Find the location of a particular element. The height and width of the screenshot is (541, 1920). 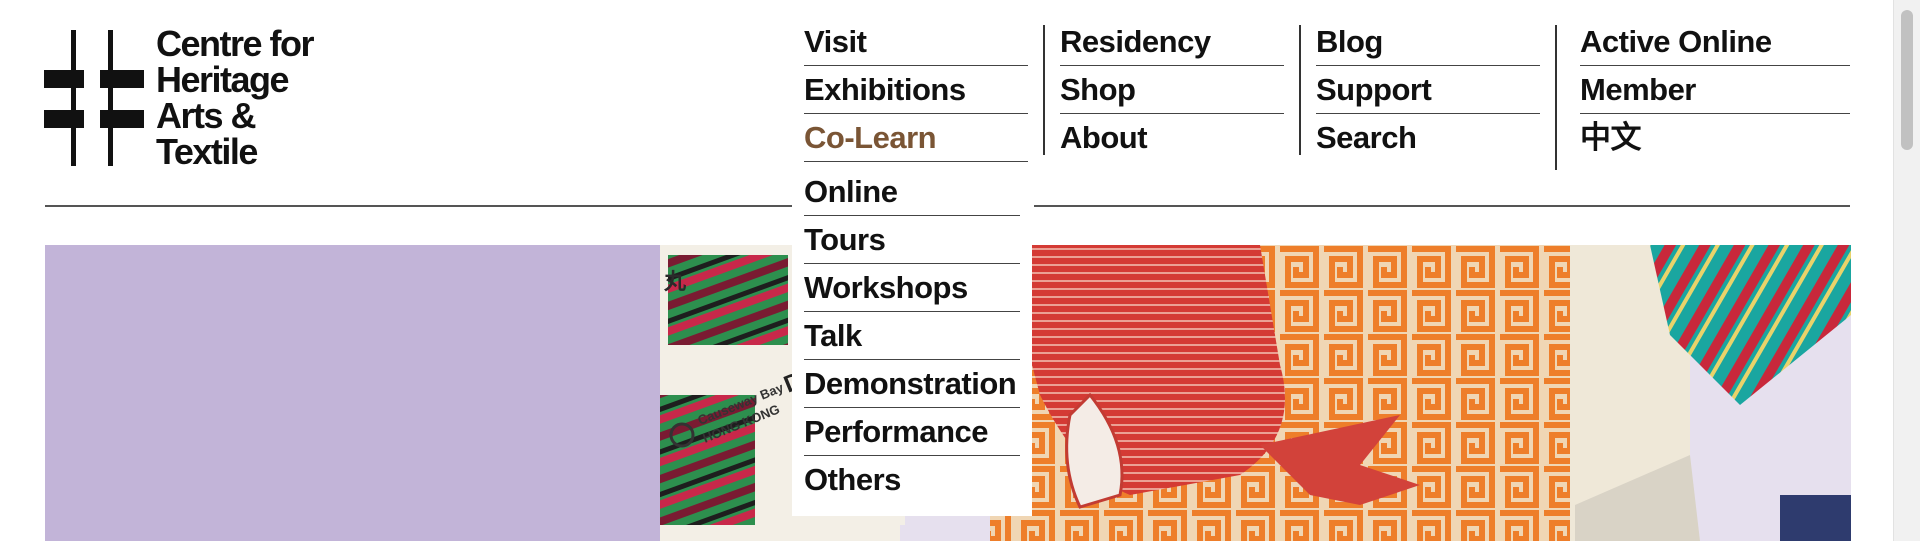

nav-column-1: Visit Exhibitions Co-Learn is located at coordinates (916, 90).